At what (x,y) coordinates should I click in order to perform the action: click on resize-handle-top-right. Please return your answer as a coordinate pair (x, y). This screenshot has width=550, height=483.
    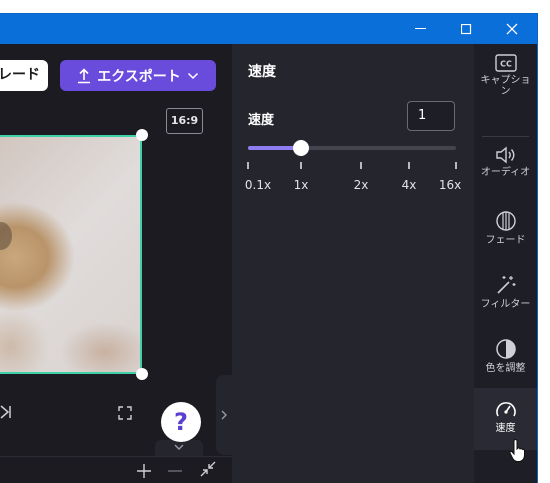
    Looking at the image, I should click on (142, 135).